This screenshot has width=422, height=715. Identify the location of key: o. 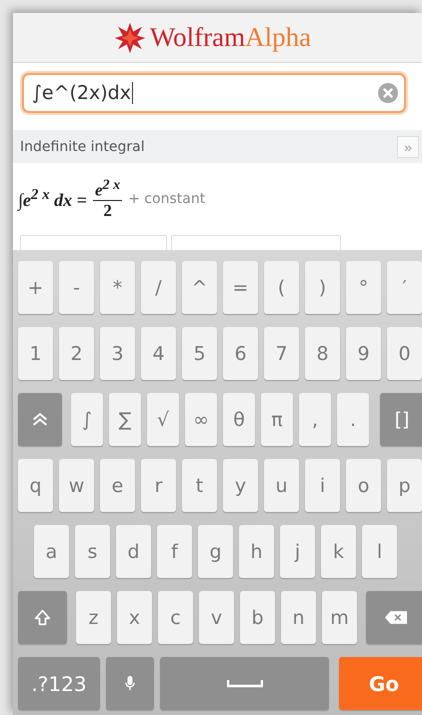
(363, 485).